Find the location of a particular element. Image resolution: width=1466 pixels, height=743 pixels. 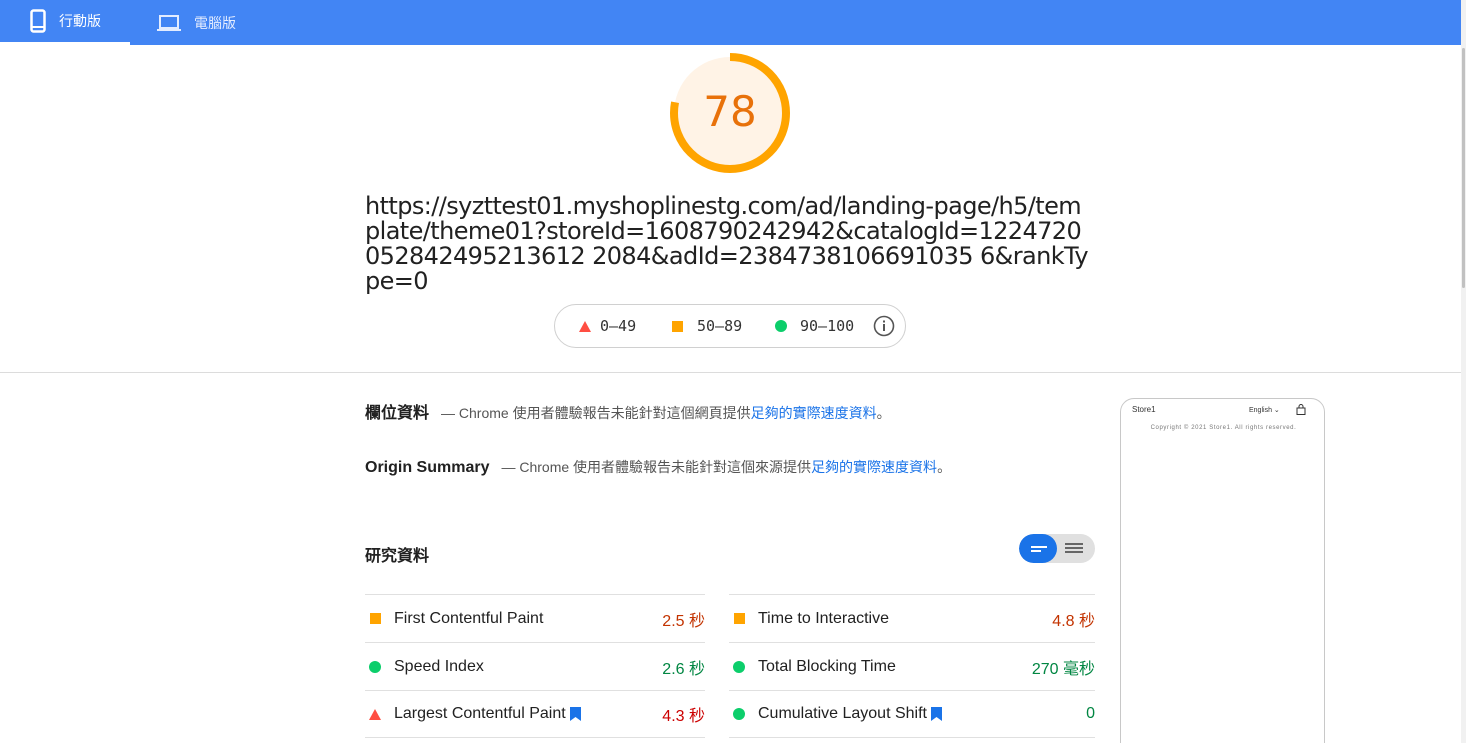

legend-average: 50–89 is located at coordinates (707, 326).